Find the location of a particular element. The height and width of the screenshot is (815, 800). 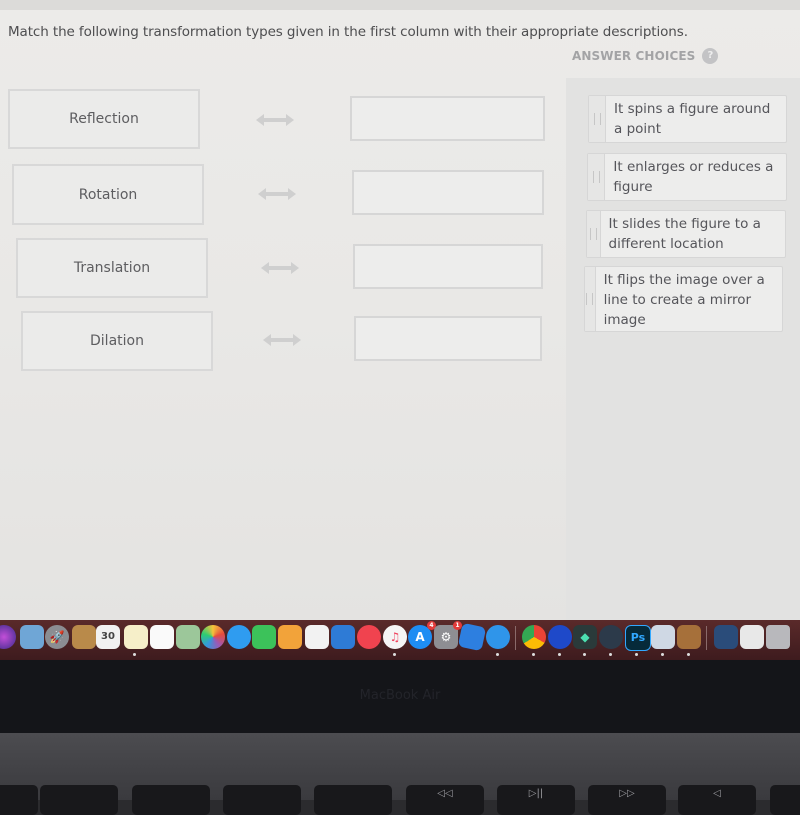

drop-target-dilation is located at coordinates (448, 338).